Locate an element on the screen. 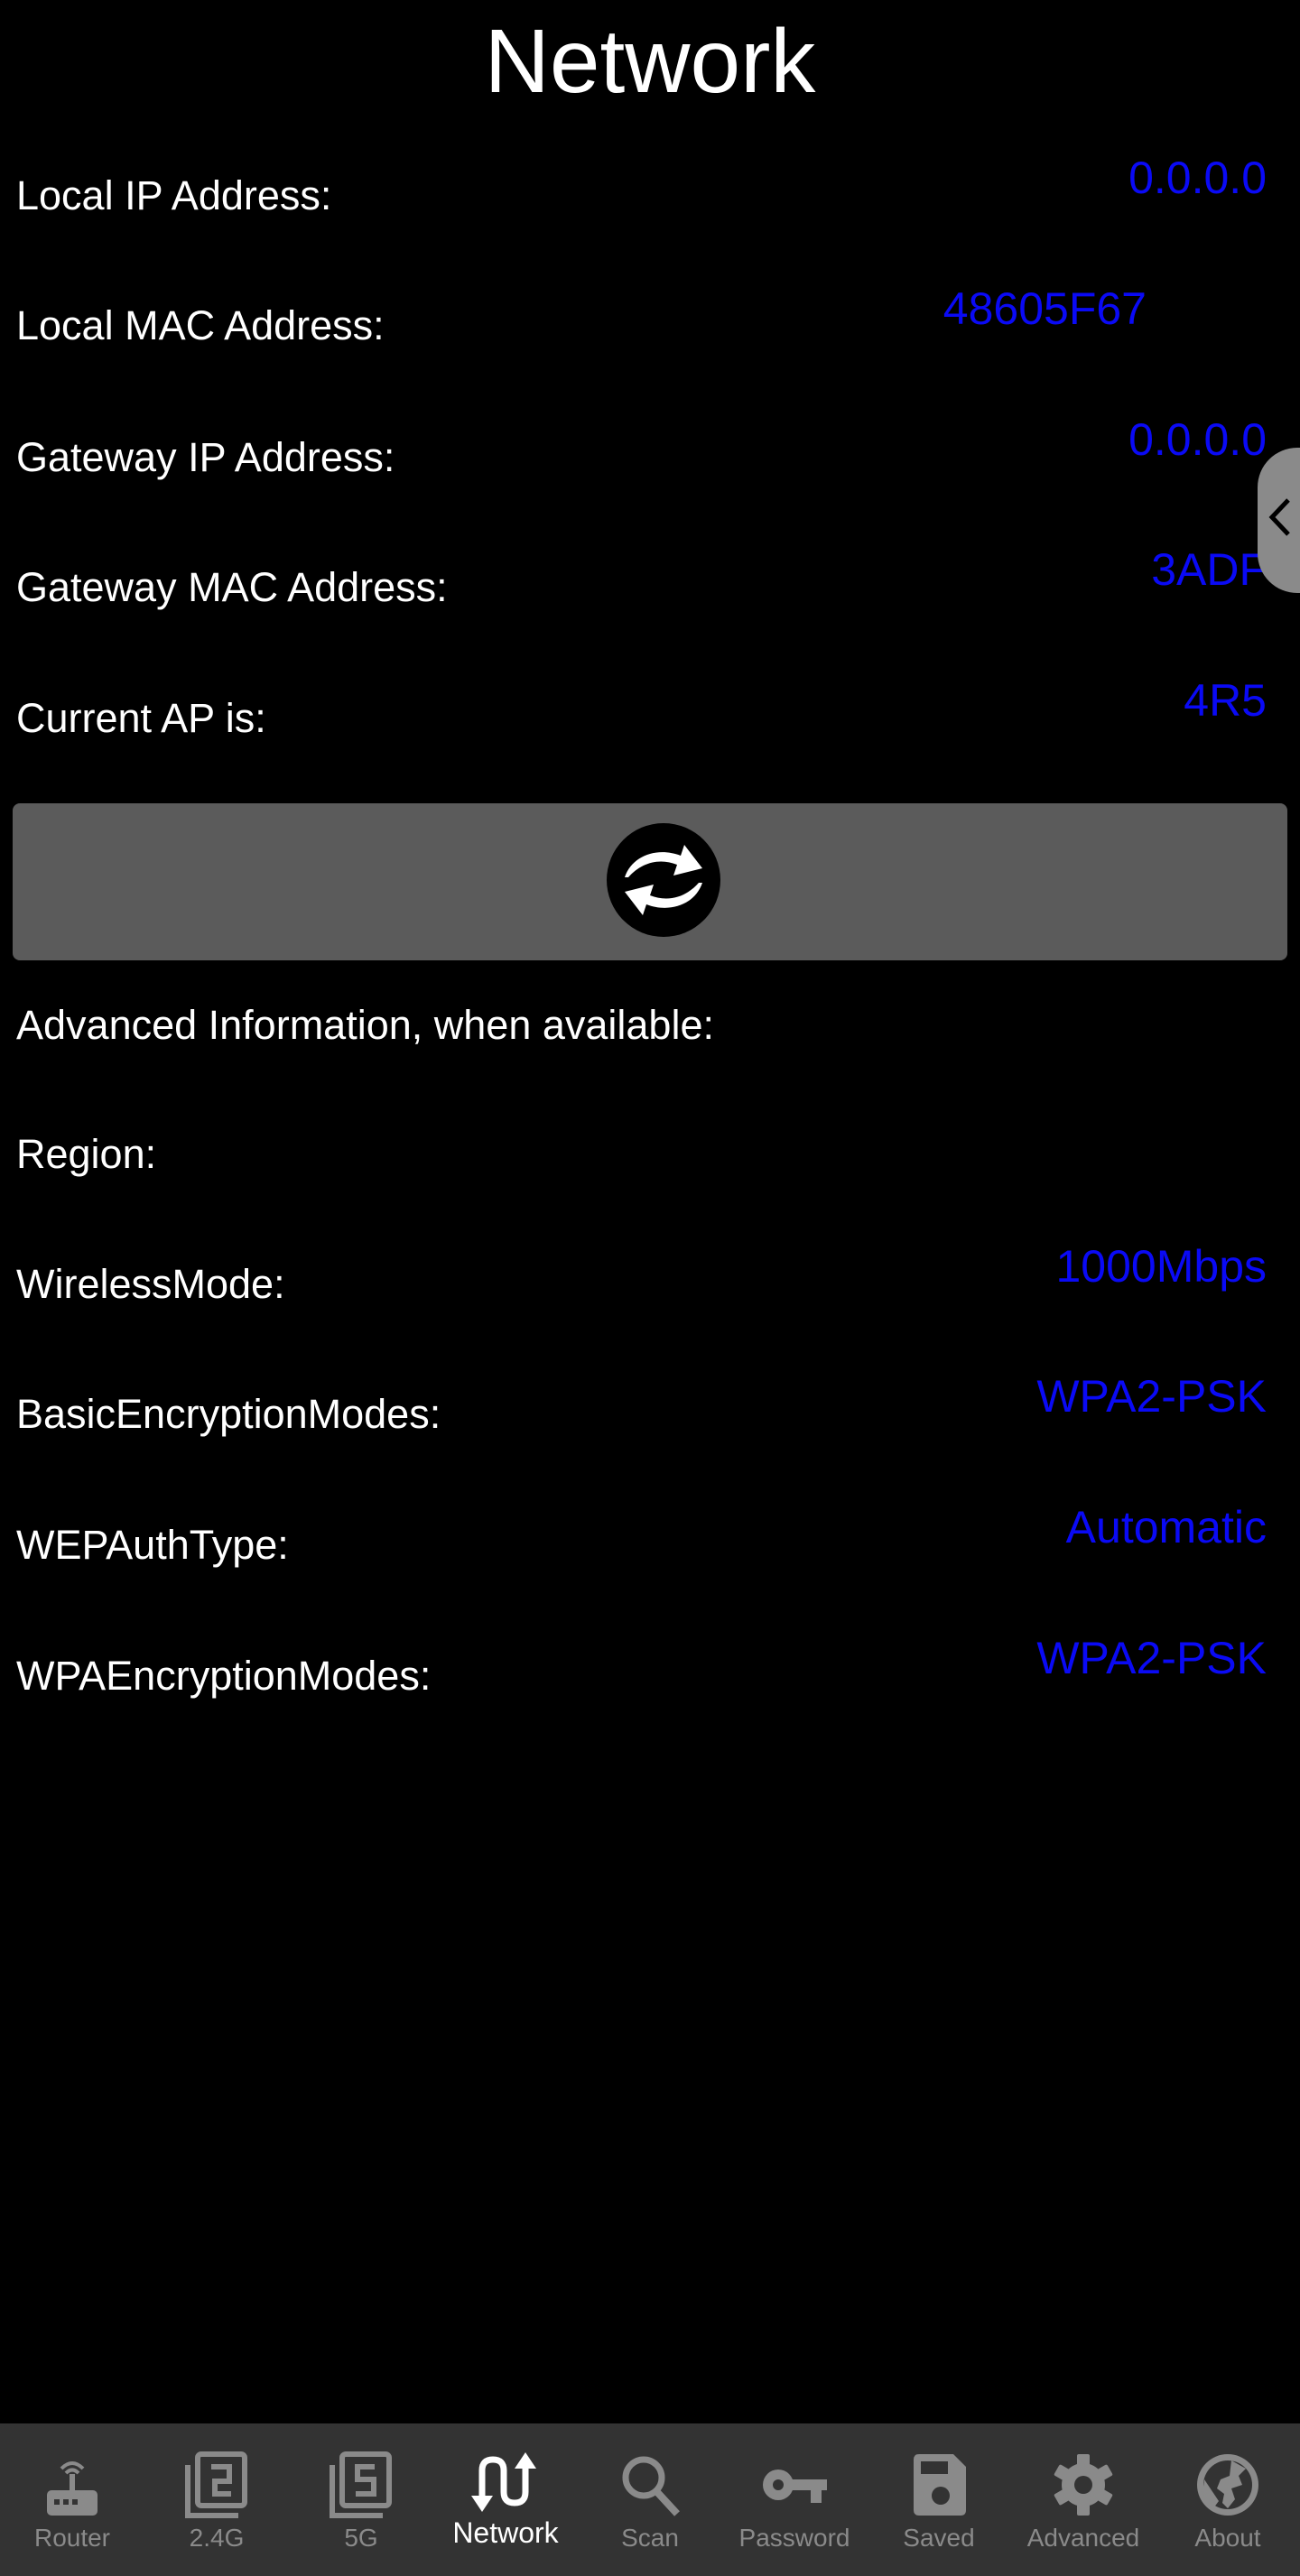  save-icon is located at coordinates (940, 2485).